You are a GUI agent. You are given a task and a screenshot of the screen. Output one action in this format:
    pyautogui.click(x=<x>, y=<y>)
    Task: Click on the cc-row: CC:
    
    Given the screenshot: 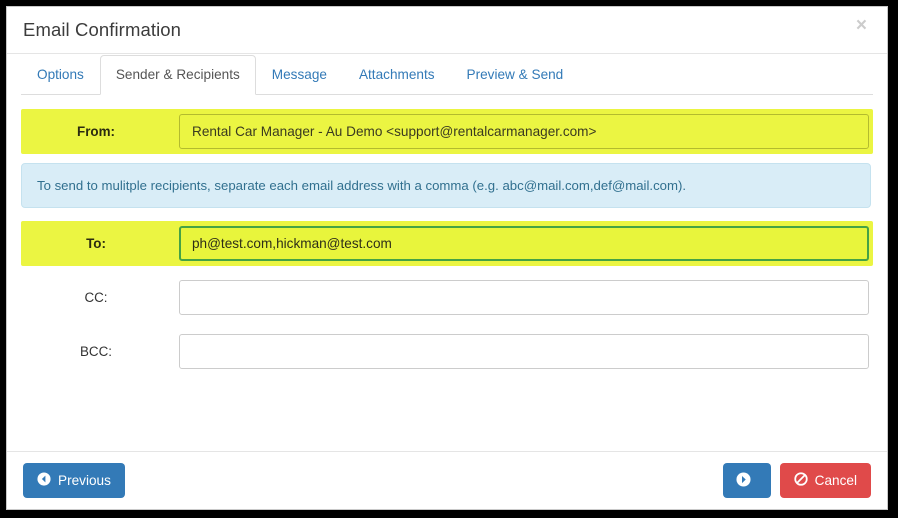 What is the action you would take?
    pyautogui.click(x=447, y=297)
    